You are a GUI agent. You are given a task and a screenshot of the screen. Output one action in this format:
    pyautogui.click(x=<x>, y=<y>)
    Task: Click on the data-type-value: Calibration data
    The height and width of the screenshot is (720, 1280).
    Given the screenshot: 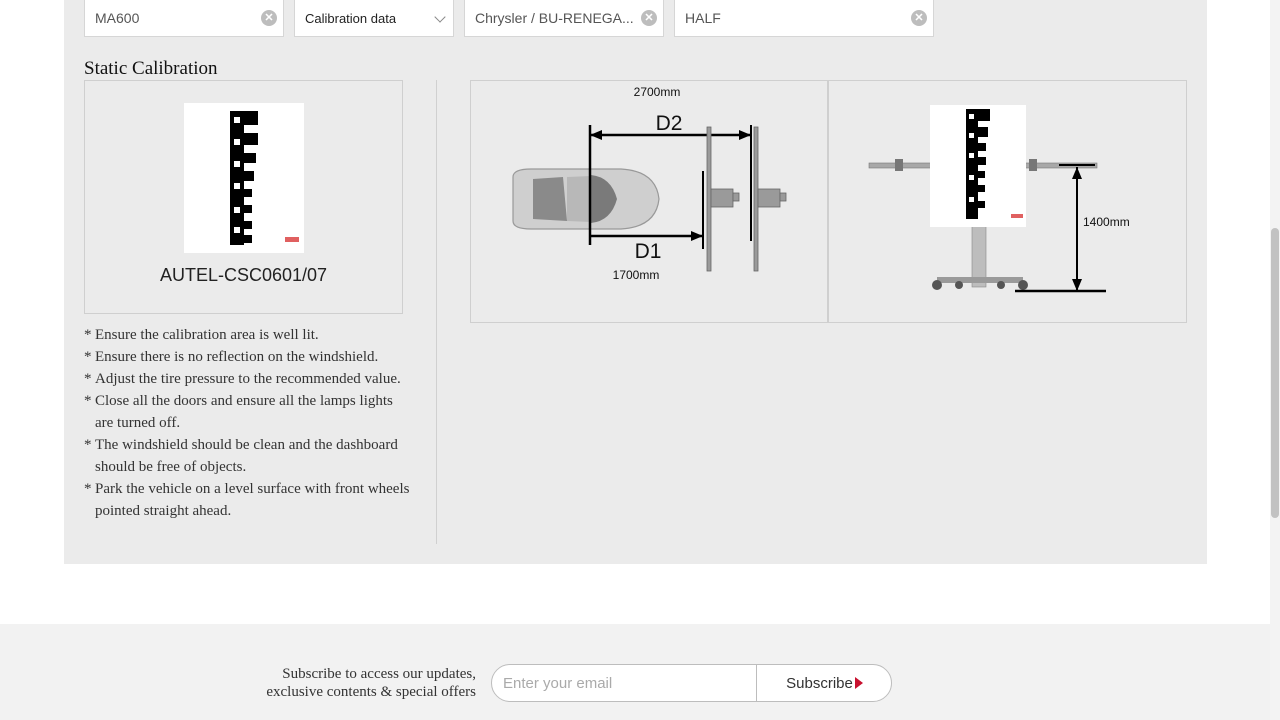 What is the action you would take?
    pyautogui.click(x=351, y=18)
    